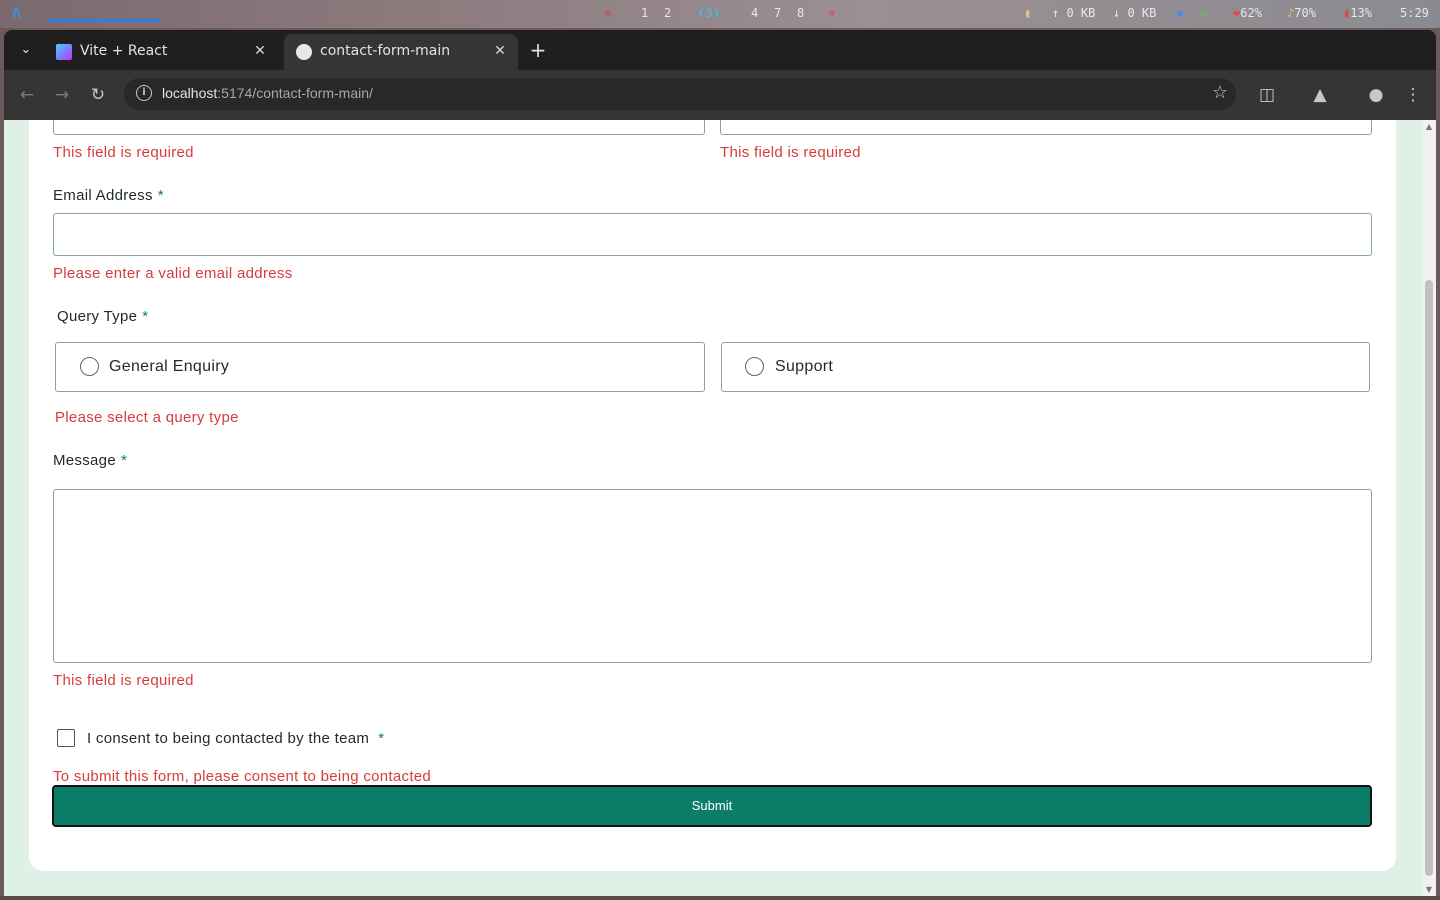  What do you see at coordinates (267, 93) in the screenshot?
I see `url-text: localhost:5174/contact-form-main/` at bounding box center [267, 93].